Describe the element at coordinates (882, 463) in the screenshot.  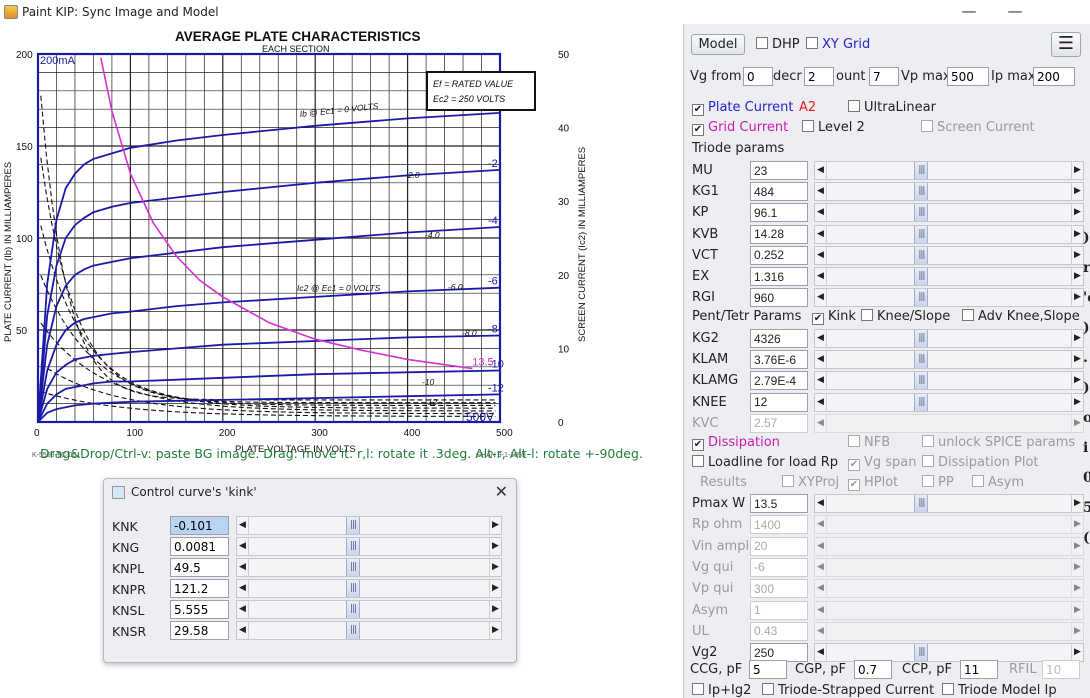
I see `vg-span-checkbox: ✔ Vg span` at that location.